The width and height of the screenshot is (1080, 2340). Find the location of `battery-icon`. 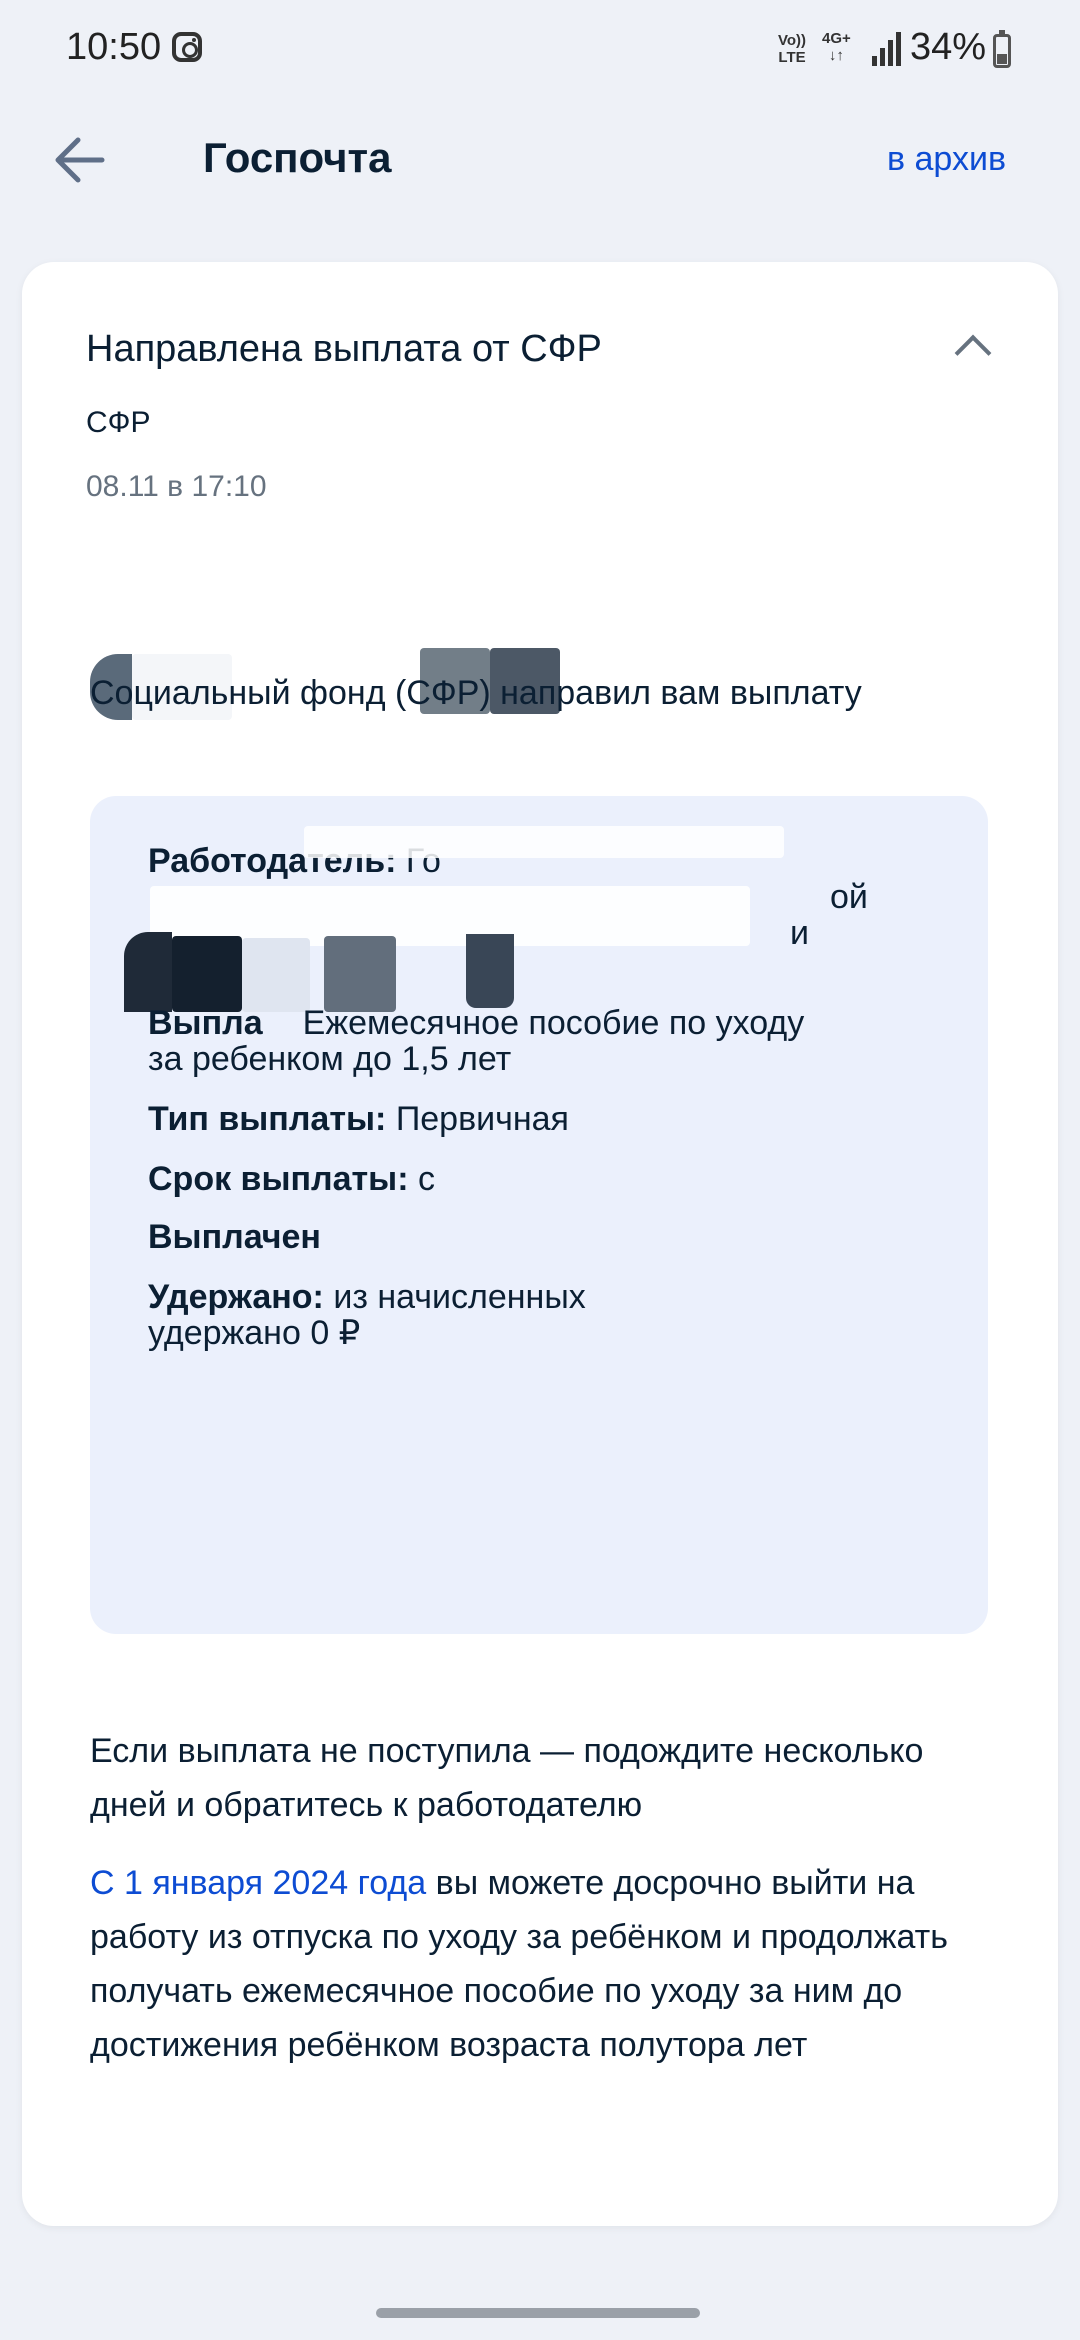

battery-icon is located at coordinates (1002, 49).